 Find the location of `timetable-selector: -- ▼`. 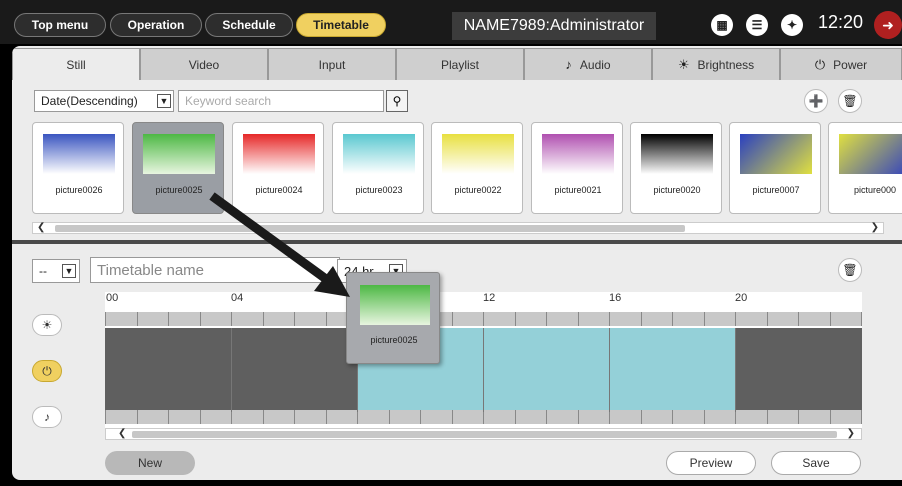

timetable-selector: -- ▼ is located at coordinates (56, 271).